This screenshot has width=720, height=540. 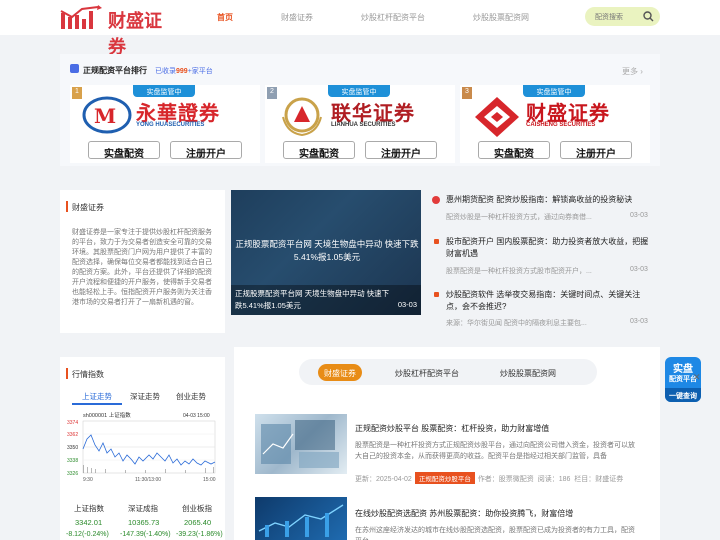 What do you see at coordinates (452, 428) in the screenshot?
I see `article-title: 正规配资炒股平台 股票配资：杠杆投资，助力财富增值` at bounding box center [452, 428].